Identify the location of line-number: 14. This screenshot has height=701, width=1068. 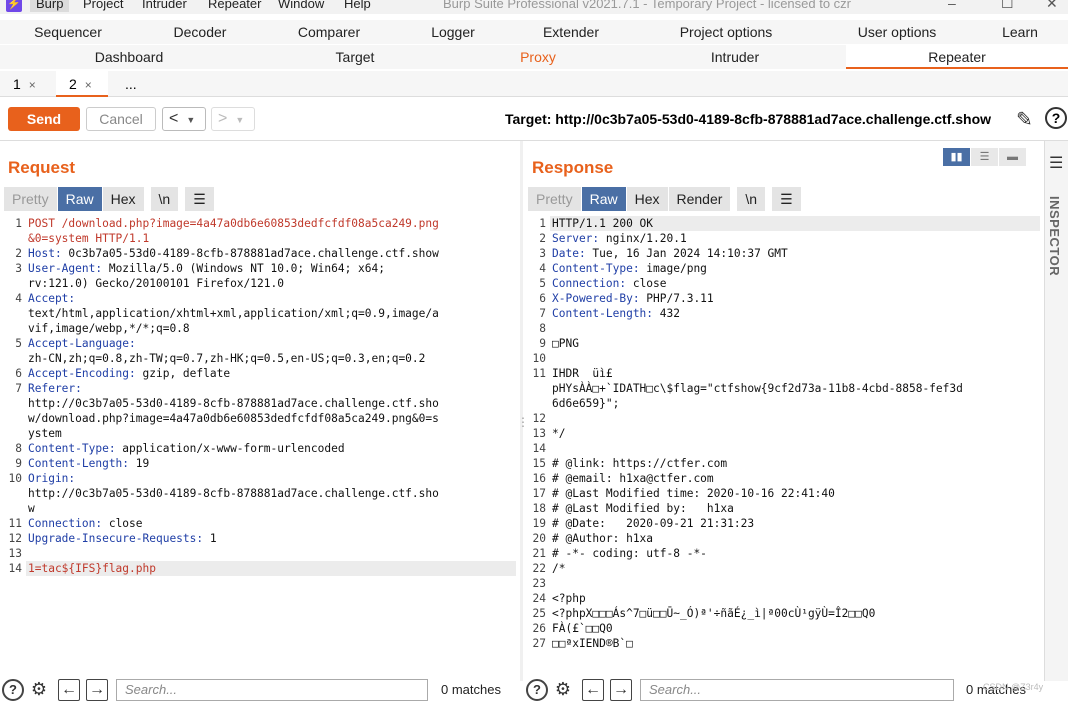
(15, 568).